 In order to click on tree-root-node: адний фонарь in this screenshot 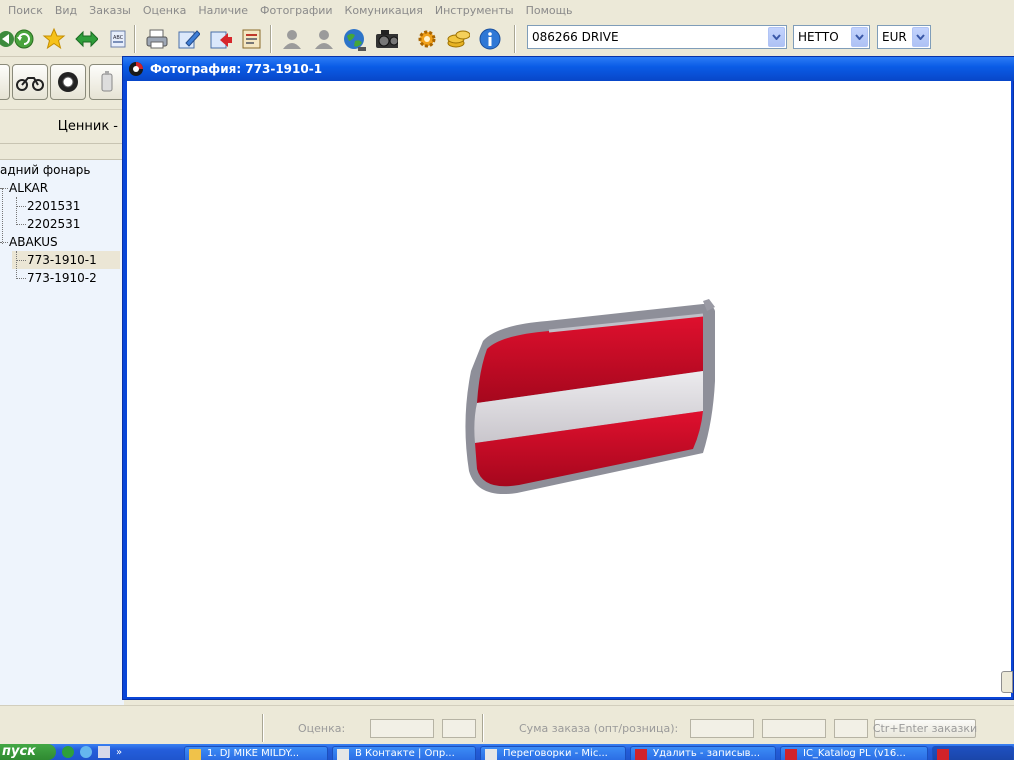, I will do `click(45, 170)`.